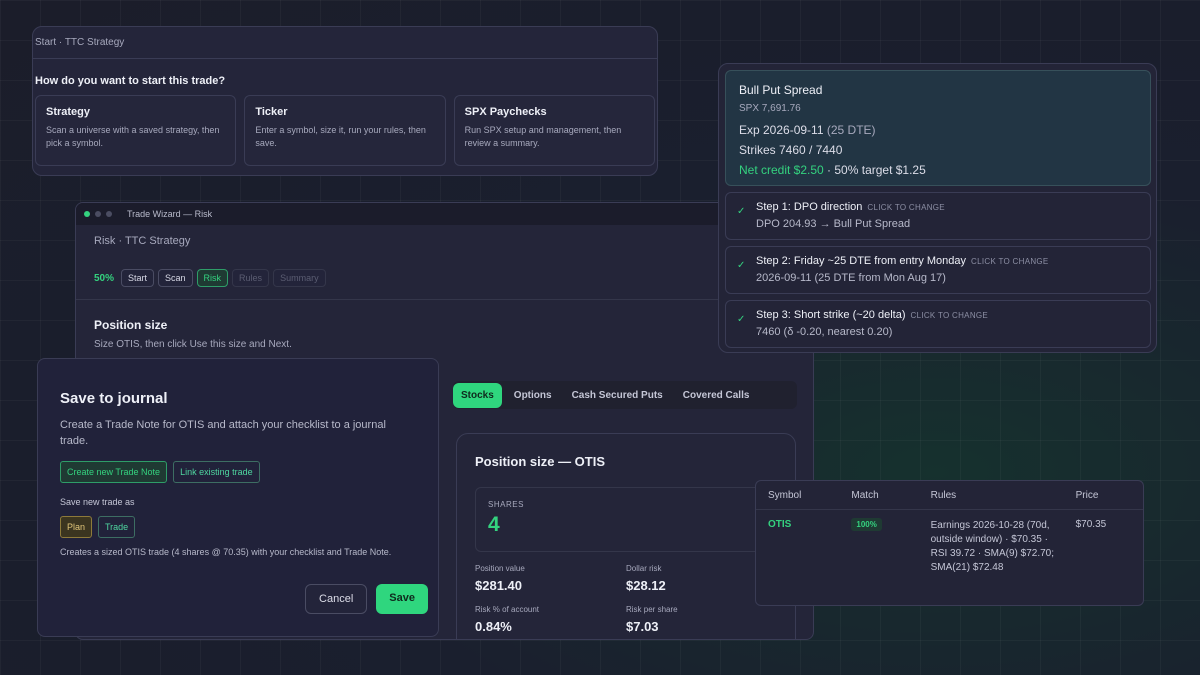  I want to click on stat-position-value: Position value $281.40, so click(500, 578).